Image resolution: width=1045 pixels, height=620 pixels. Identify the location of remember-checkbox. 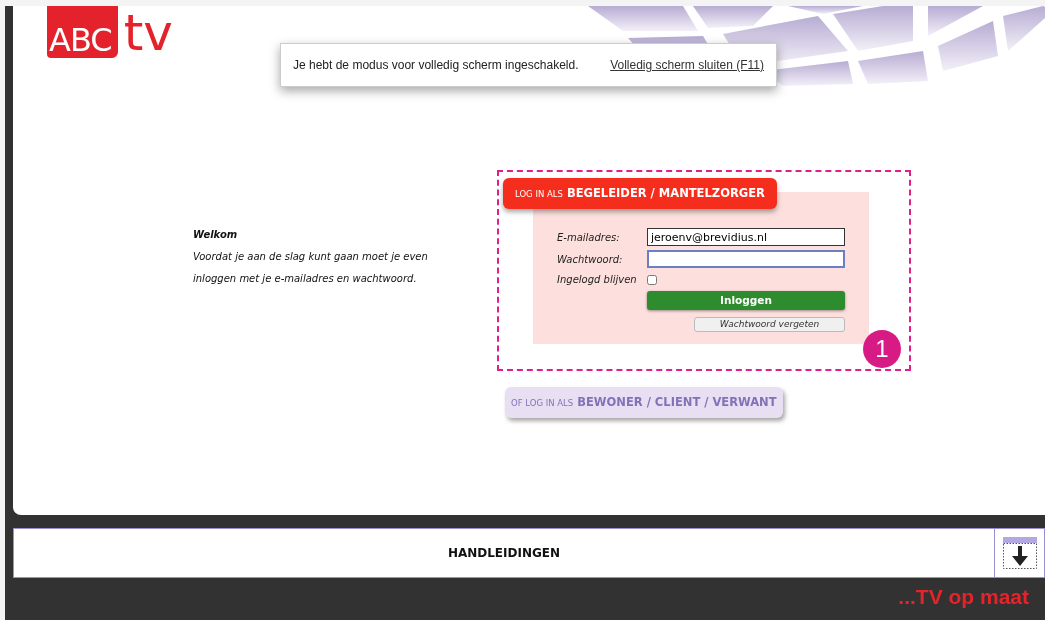
(652, 279).